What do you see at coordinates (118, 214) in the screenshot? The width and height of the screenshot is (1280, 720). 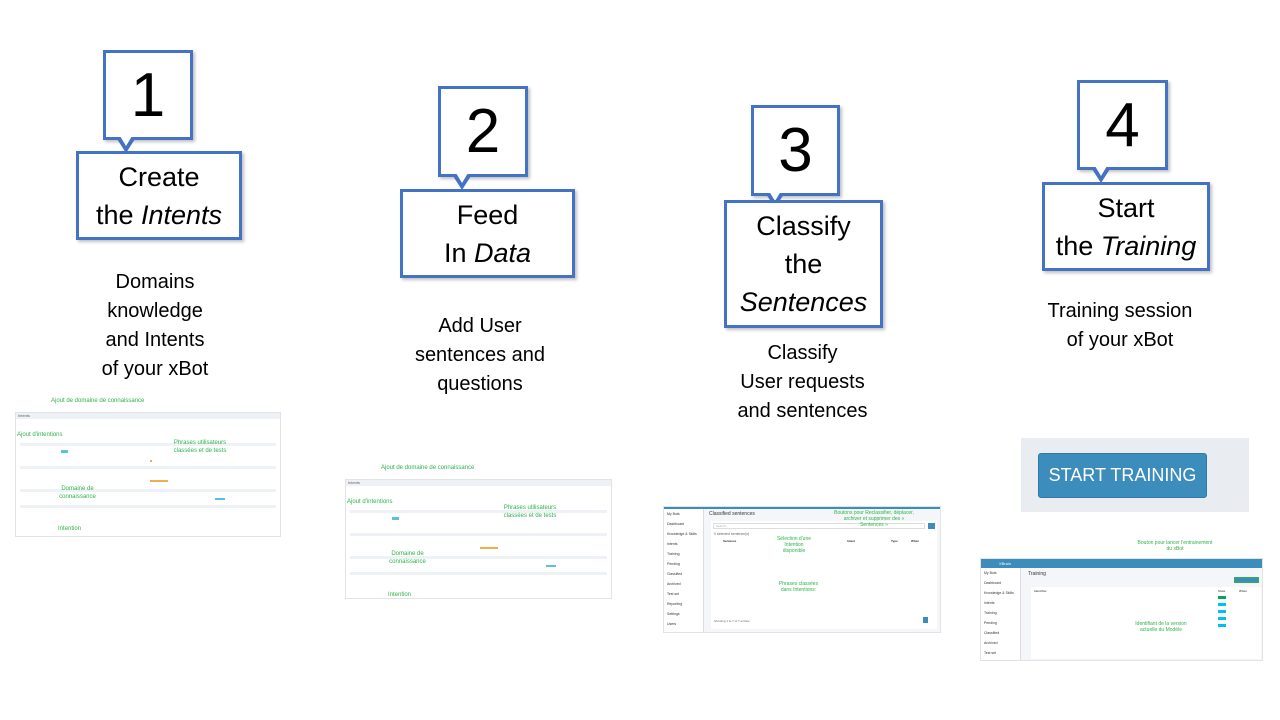 I see `step-1-line2: the` at bounding box center [118, 214].